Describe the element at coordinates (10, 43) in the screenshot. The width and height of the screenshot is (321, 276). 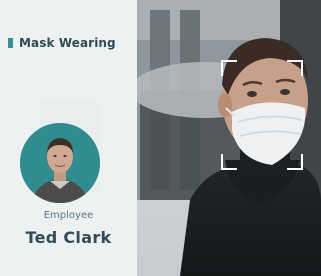
I see `status-bar-icon` at that location.